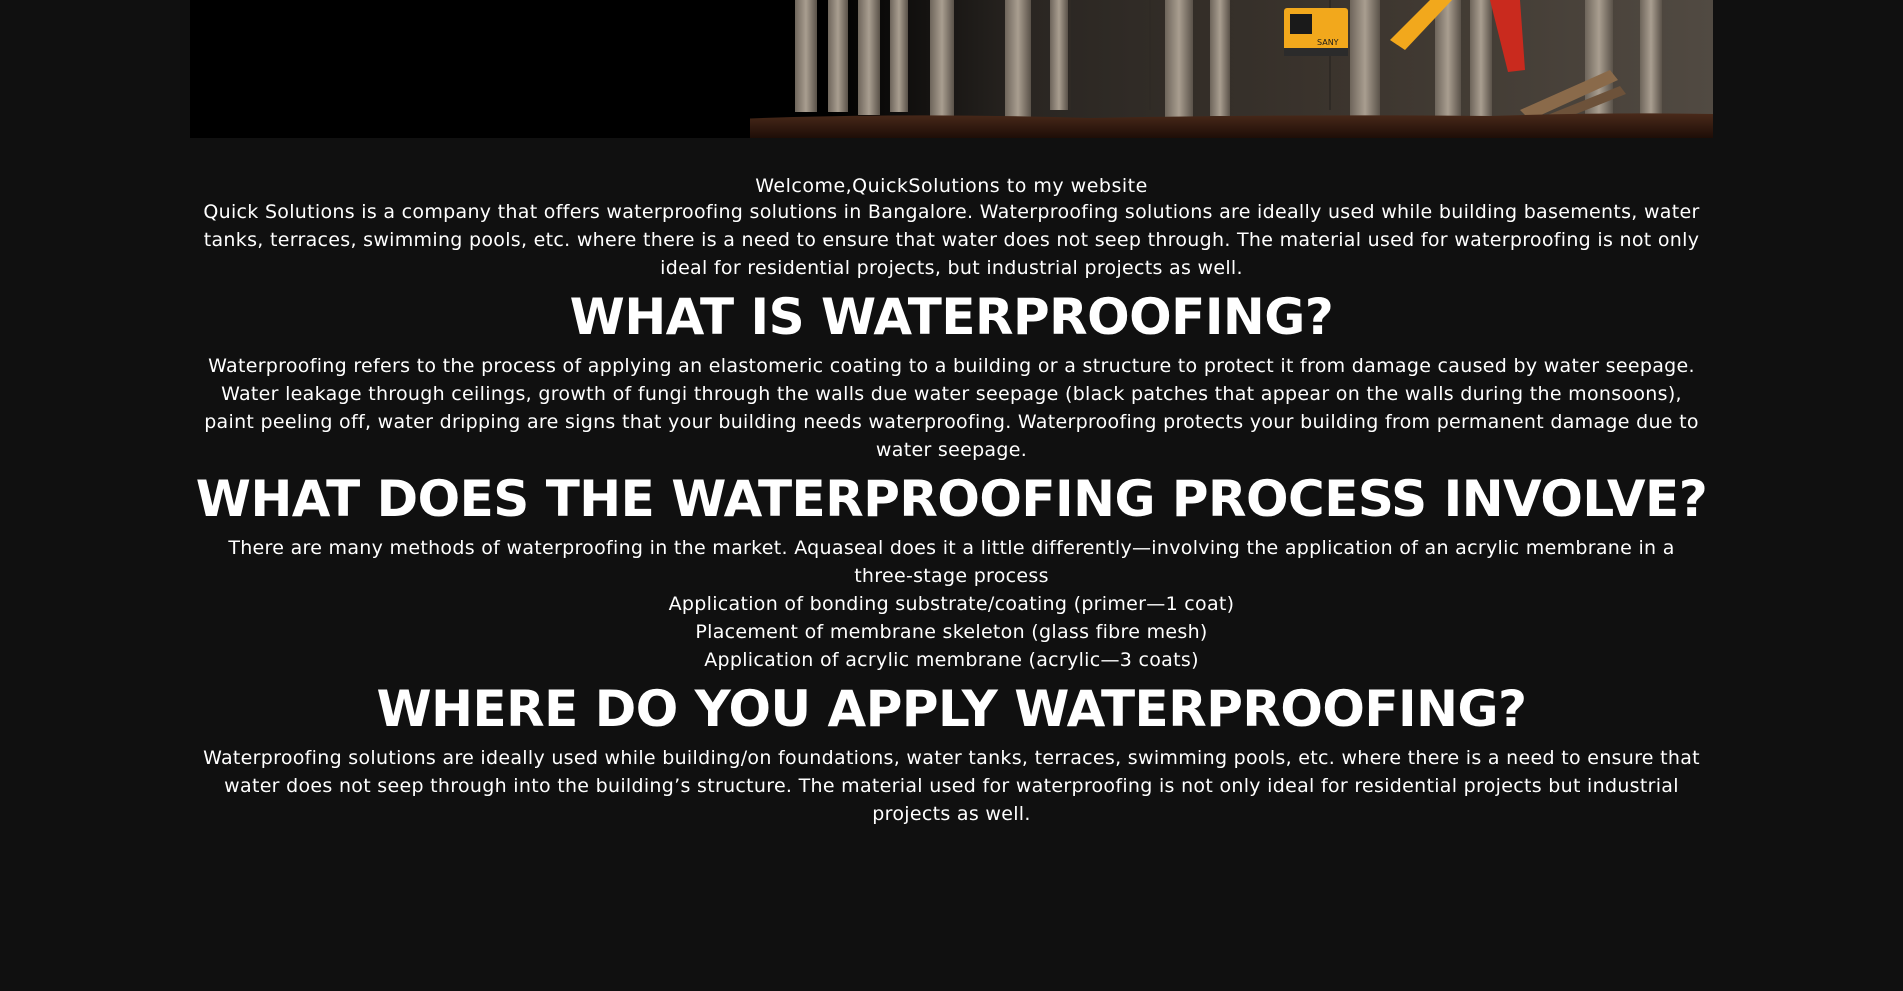 The image size is (1903, 991). What do you see at coordinates (951, 709) in the screenshot?
I see `heading-where-apply: WHERE DO YOU APPLY WATERPROOFING?` at bounding box center [951, 709].